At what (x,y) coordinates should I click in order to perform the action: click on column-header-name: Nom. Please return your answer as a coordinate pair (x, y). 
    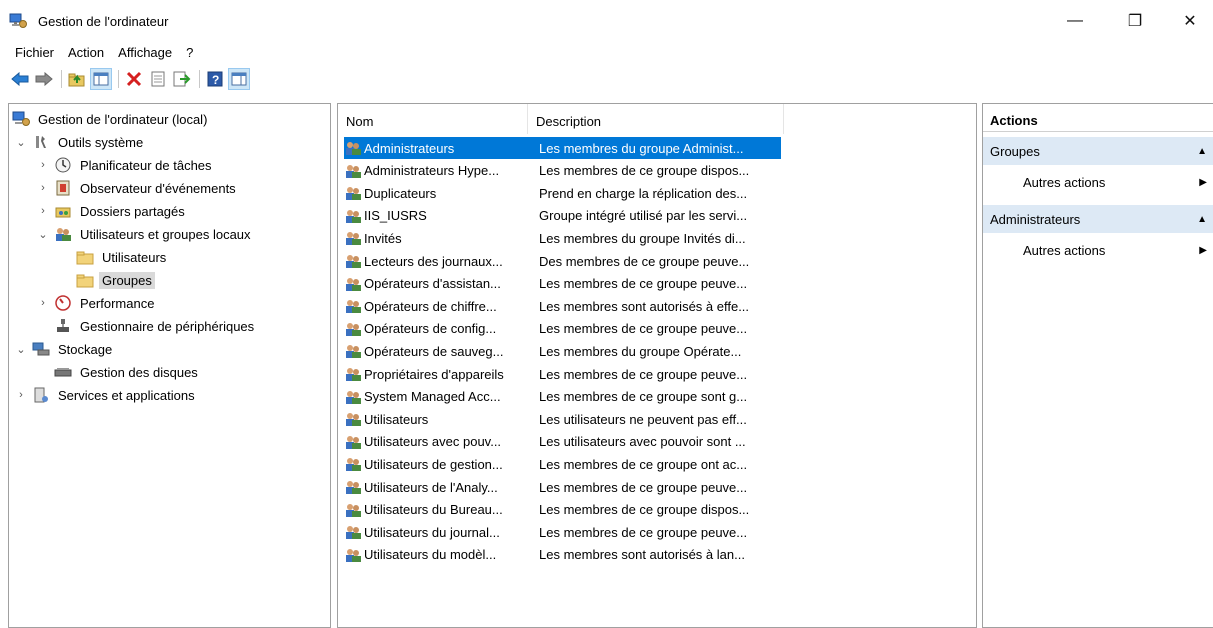
    Looking at the image, I should click on (433, 119).